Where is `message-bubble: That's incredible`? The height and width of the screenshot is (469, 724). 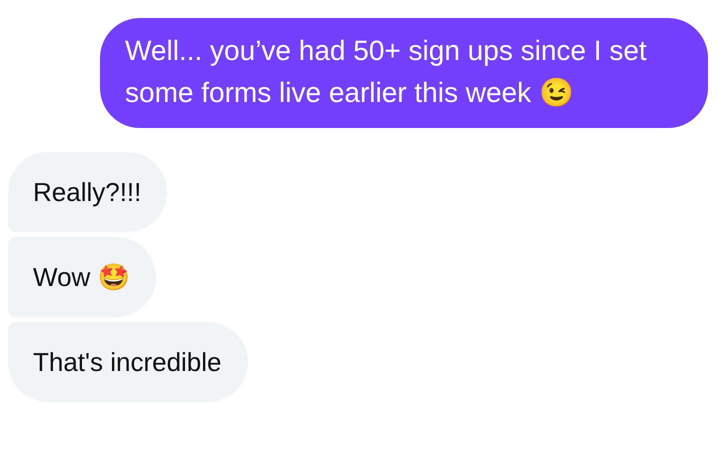
message-bubble: That's incredible is located at coordinates (128, 362).